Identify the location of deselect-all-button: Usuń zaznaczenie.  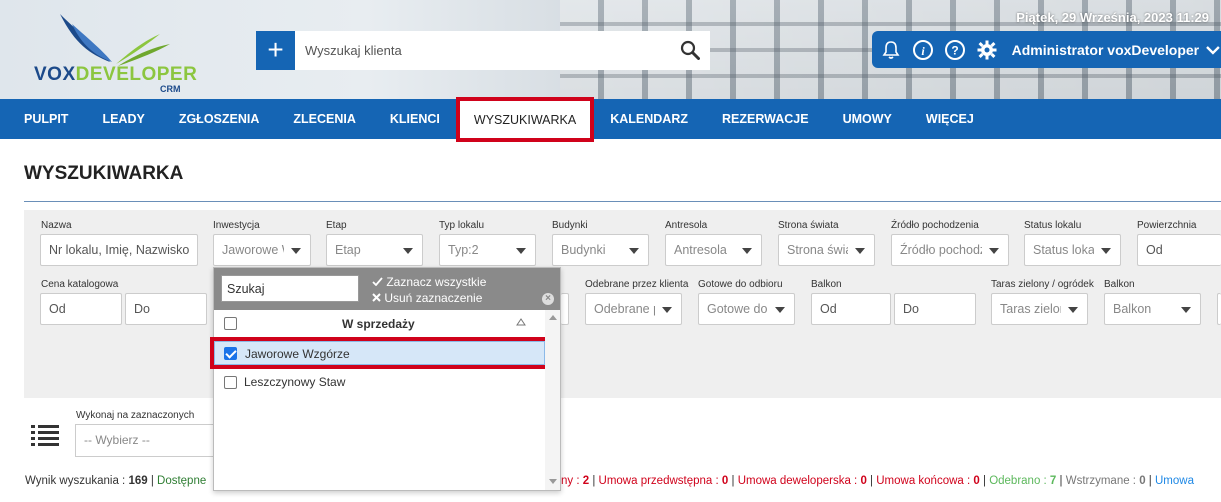
(427, 298).